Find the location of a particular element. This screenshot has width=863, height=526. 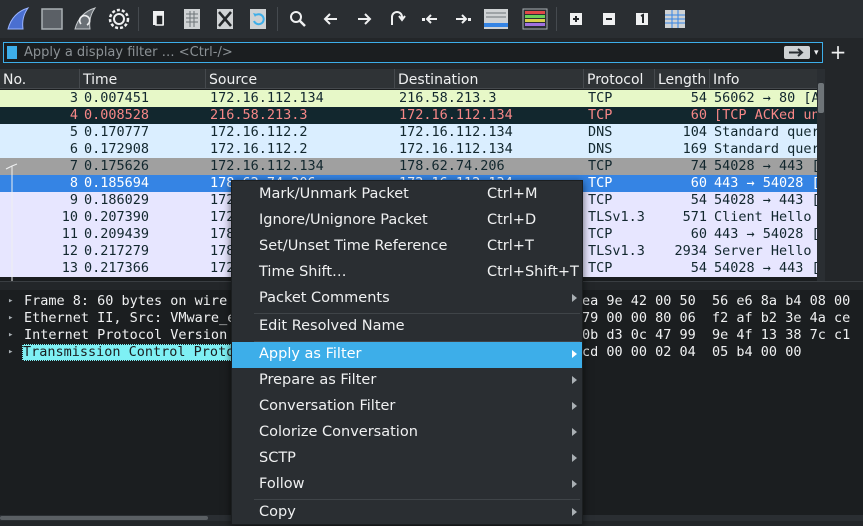

packet-cell-time: 0.186029 is located at coordinates (117, 200).